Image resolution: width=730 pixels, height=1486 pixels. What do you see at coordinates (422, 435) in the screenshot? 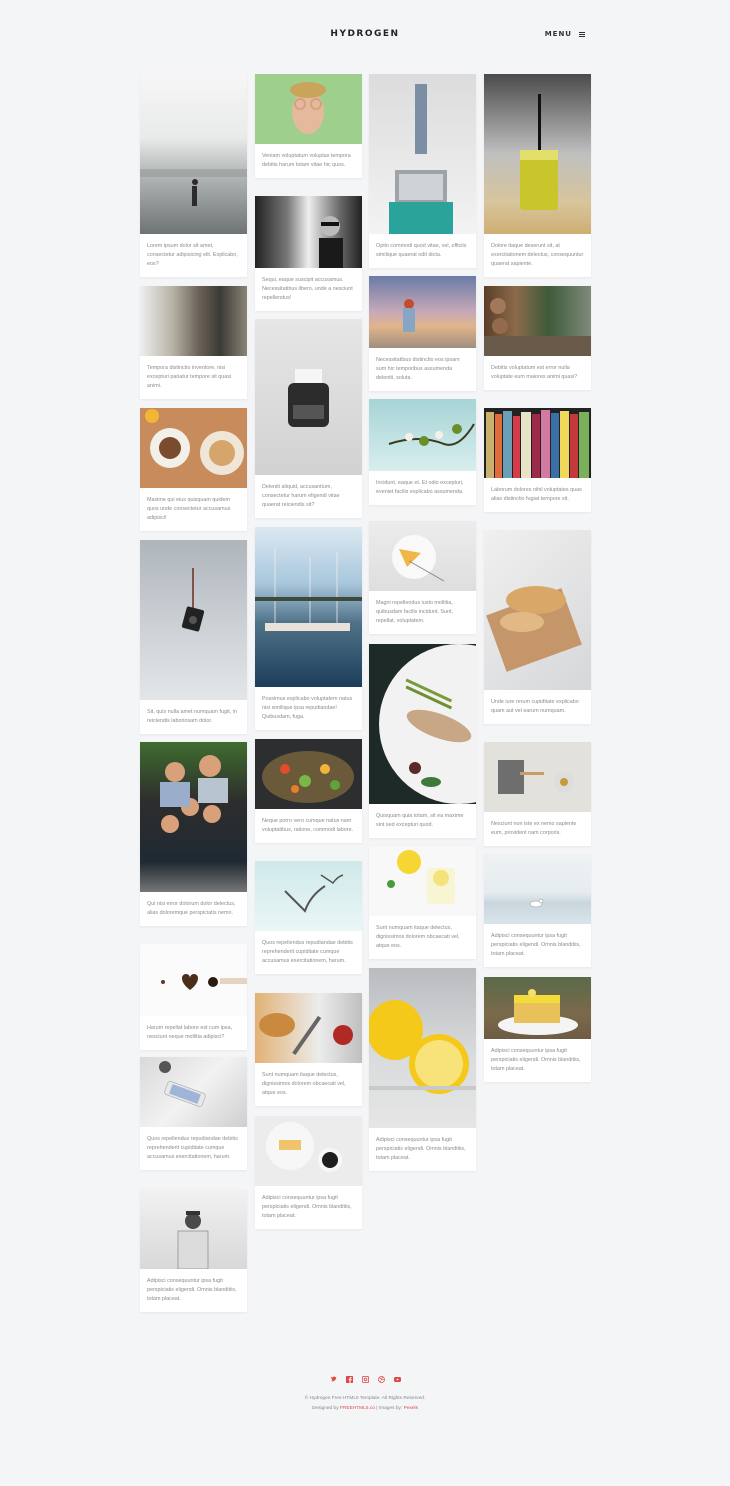
I see `photo-flowering-branch` at bounding box center [422, 435].